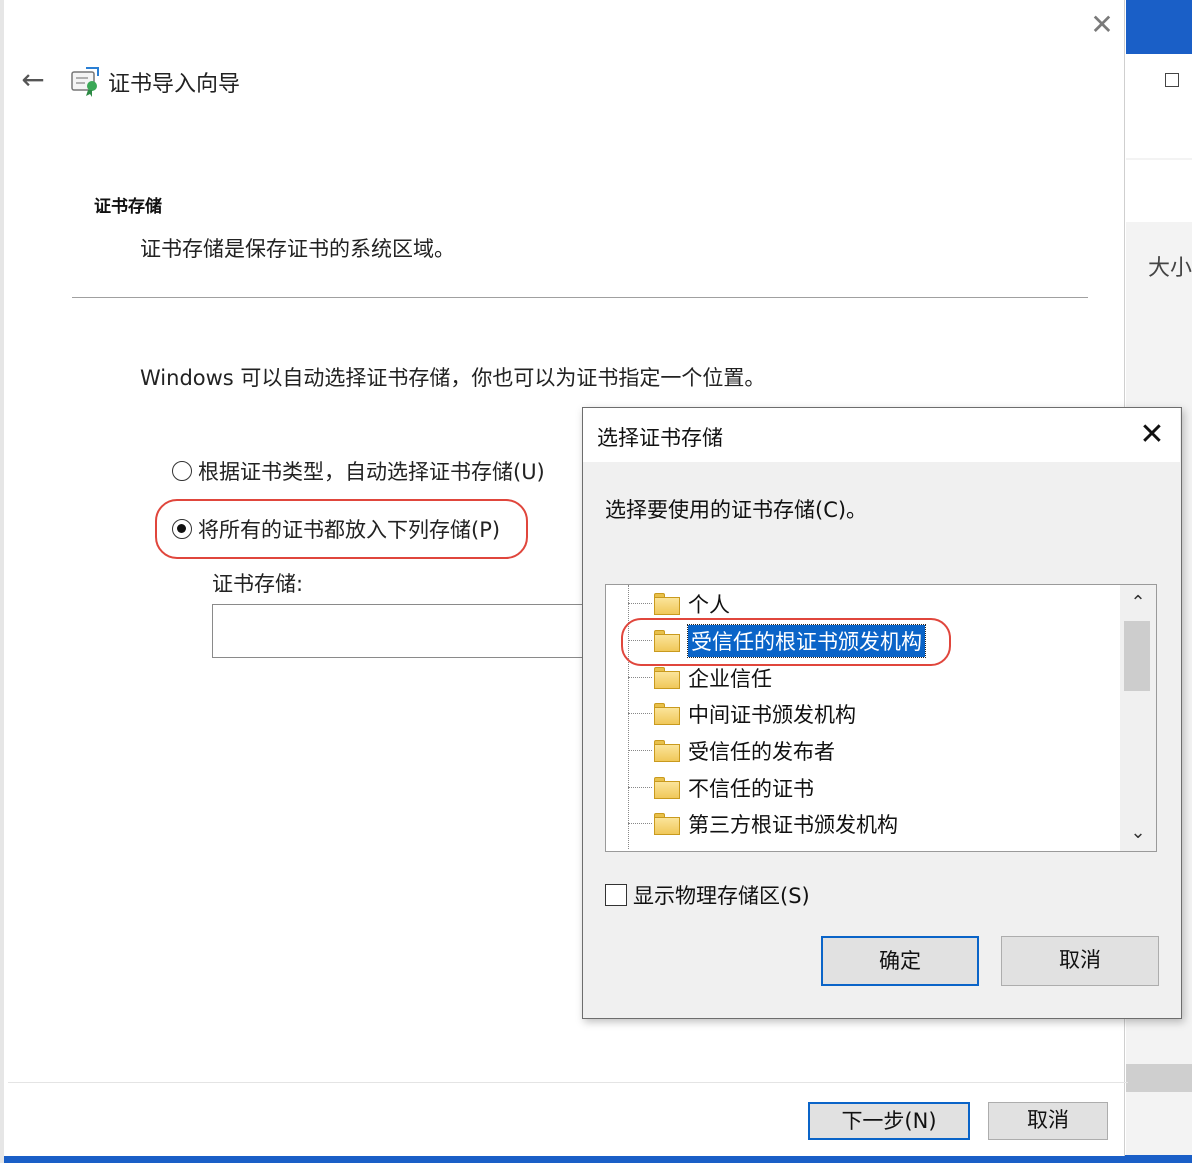  Describe the element at coordinates (128, 207) in the screenshot. I see `section-heading: 证书存储` at that location.